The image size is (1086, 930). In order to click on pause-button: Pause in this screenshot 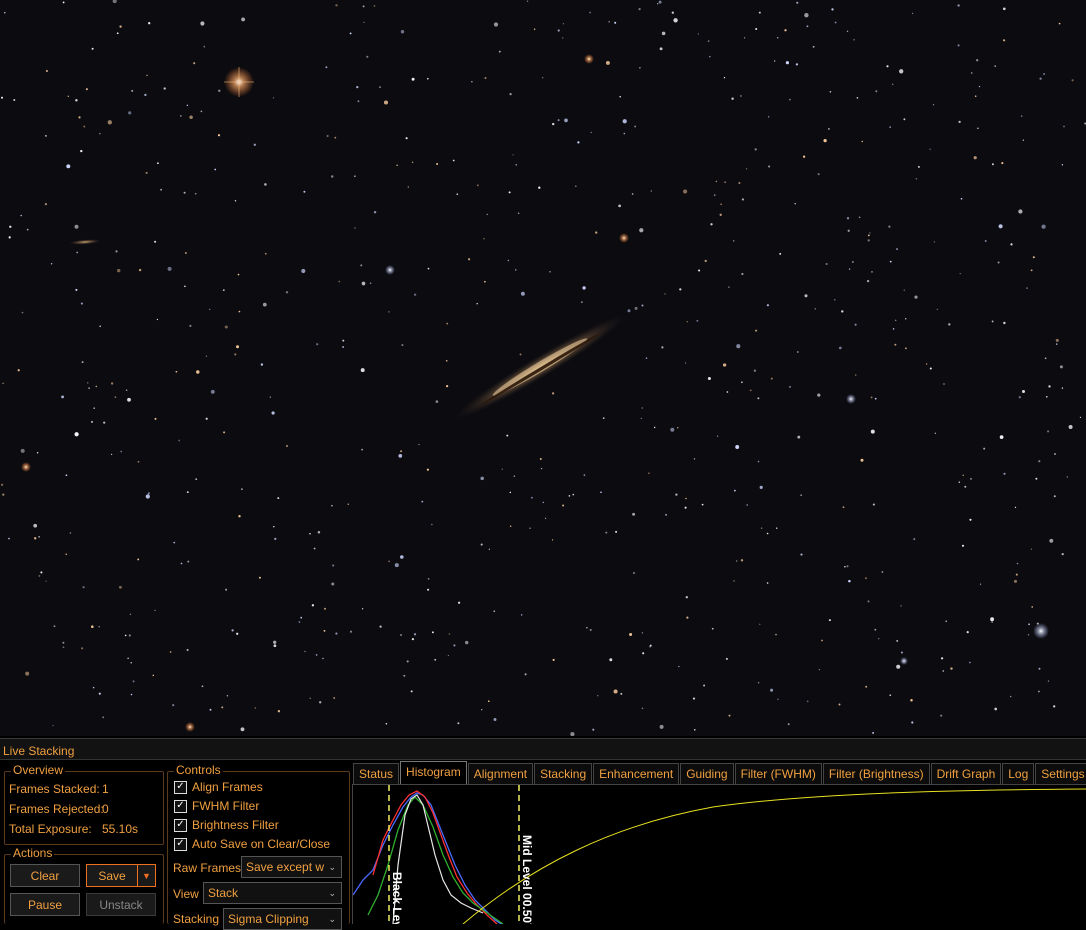, I will do `click(45, 904)`.